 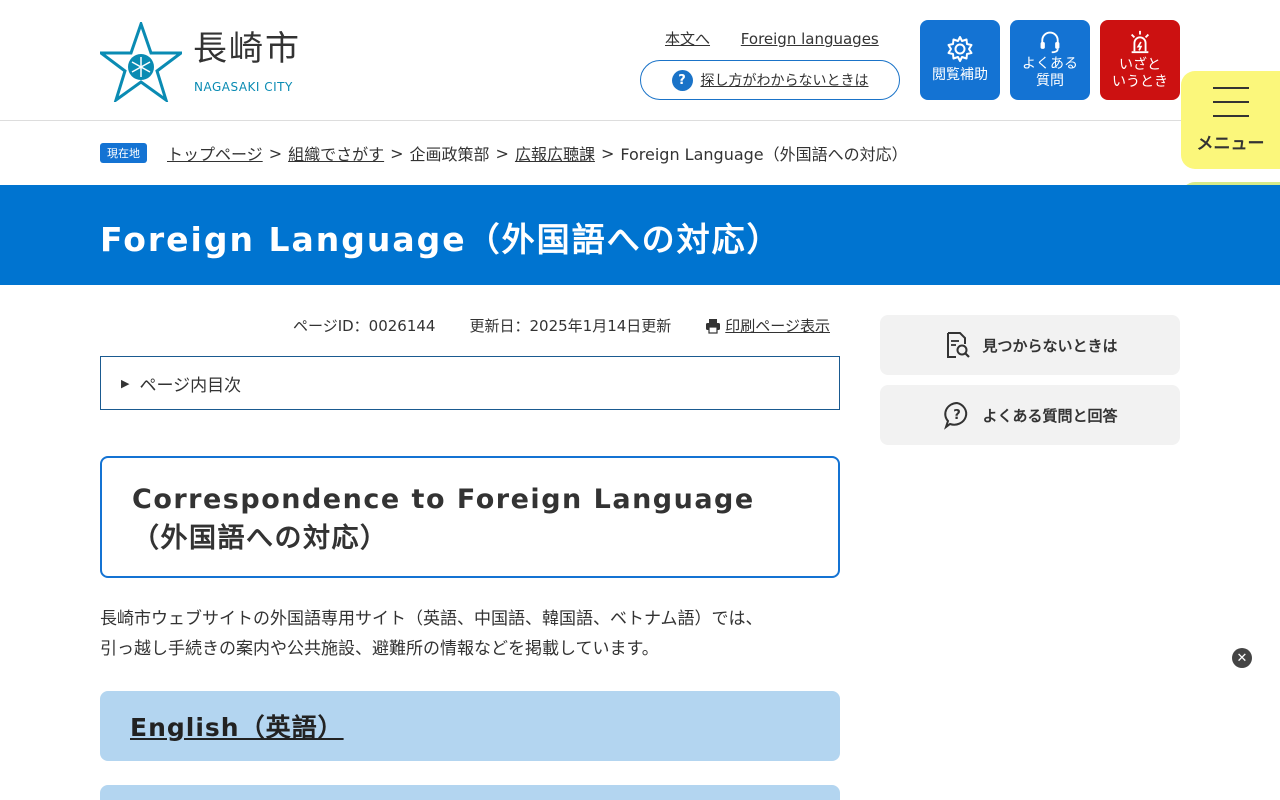 What do you see at coordinates (1230, 101) in the screenshot?
I see `hamburger-icon` at bounding box center [1230, 101].